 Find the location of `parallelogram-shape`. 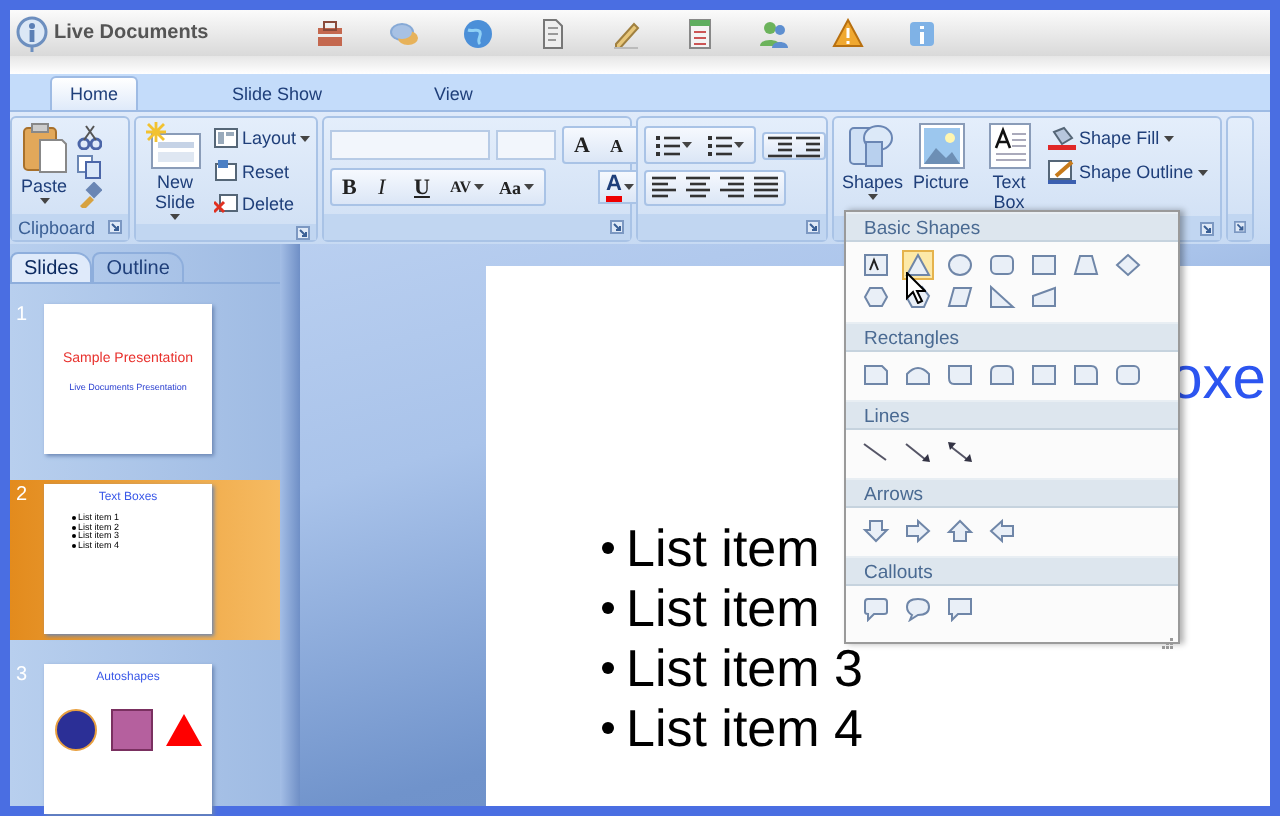

parallelogram-shape is located at coordinates (960, 297).